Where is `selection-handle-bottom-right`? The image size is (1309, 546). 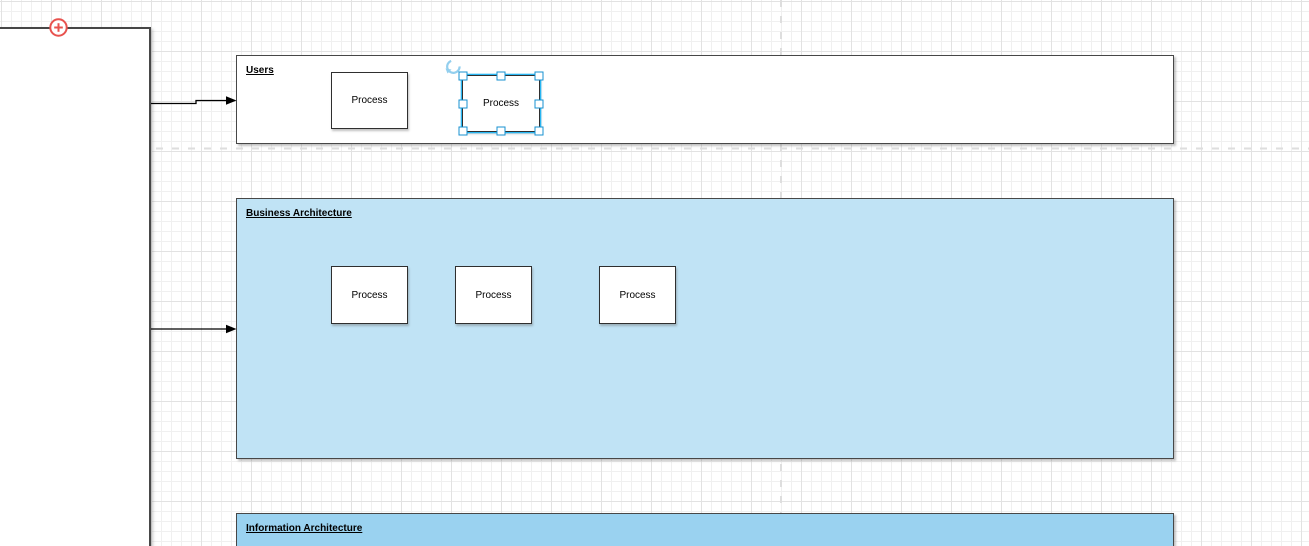 selection-handle-bottom-right is located at coordinates (539, 131).